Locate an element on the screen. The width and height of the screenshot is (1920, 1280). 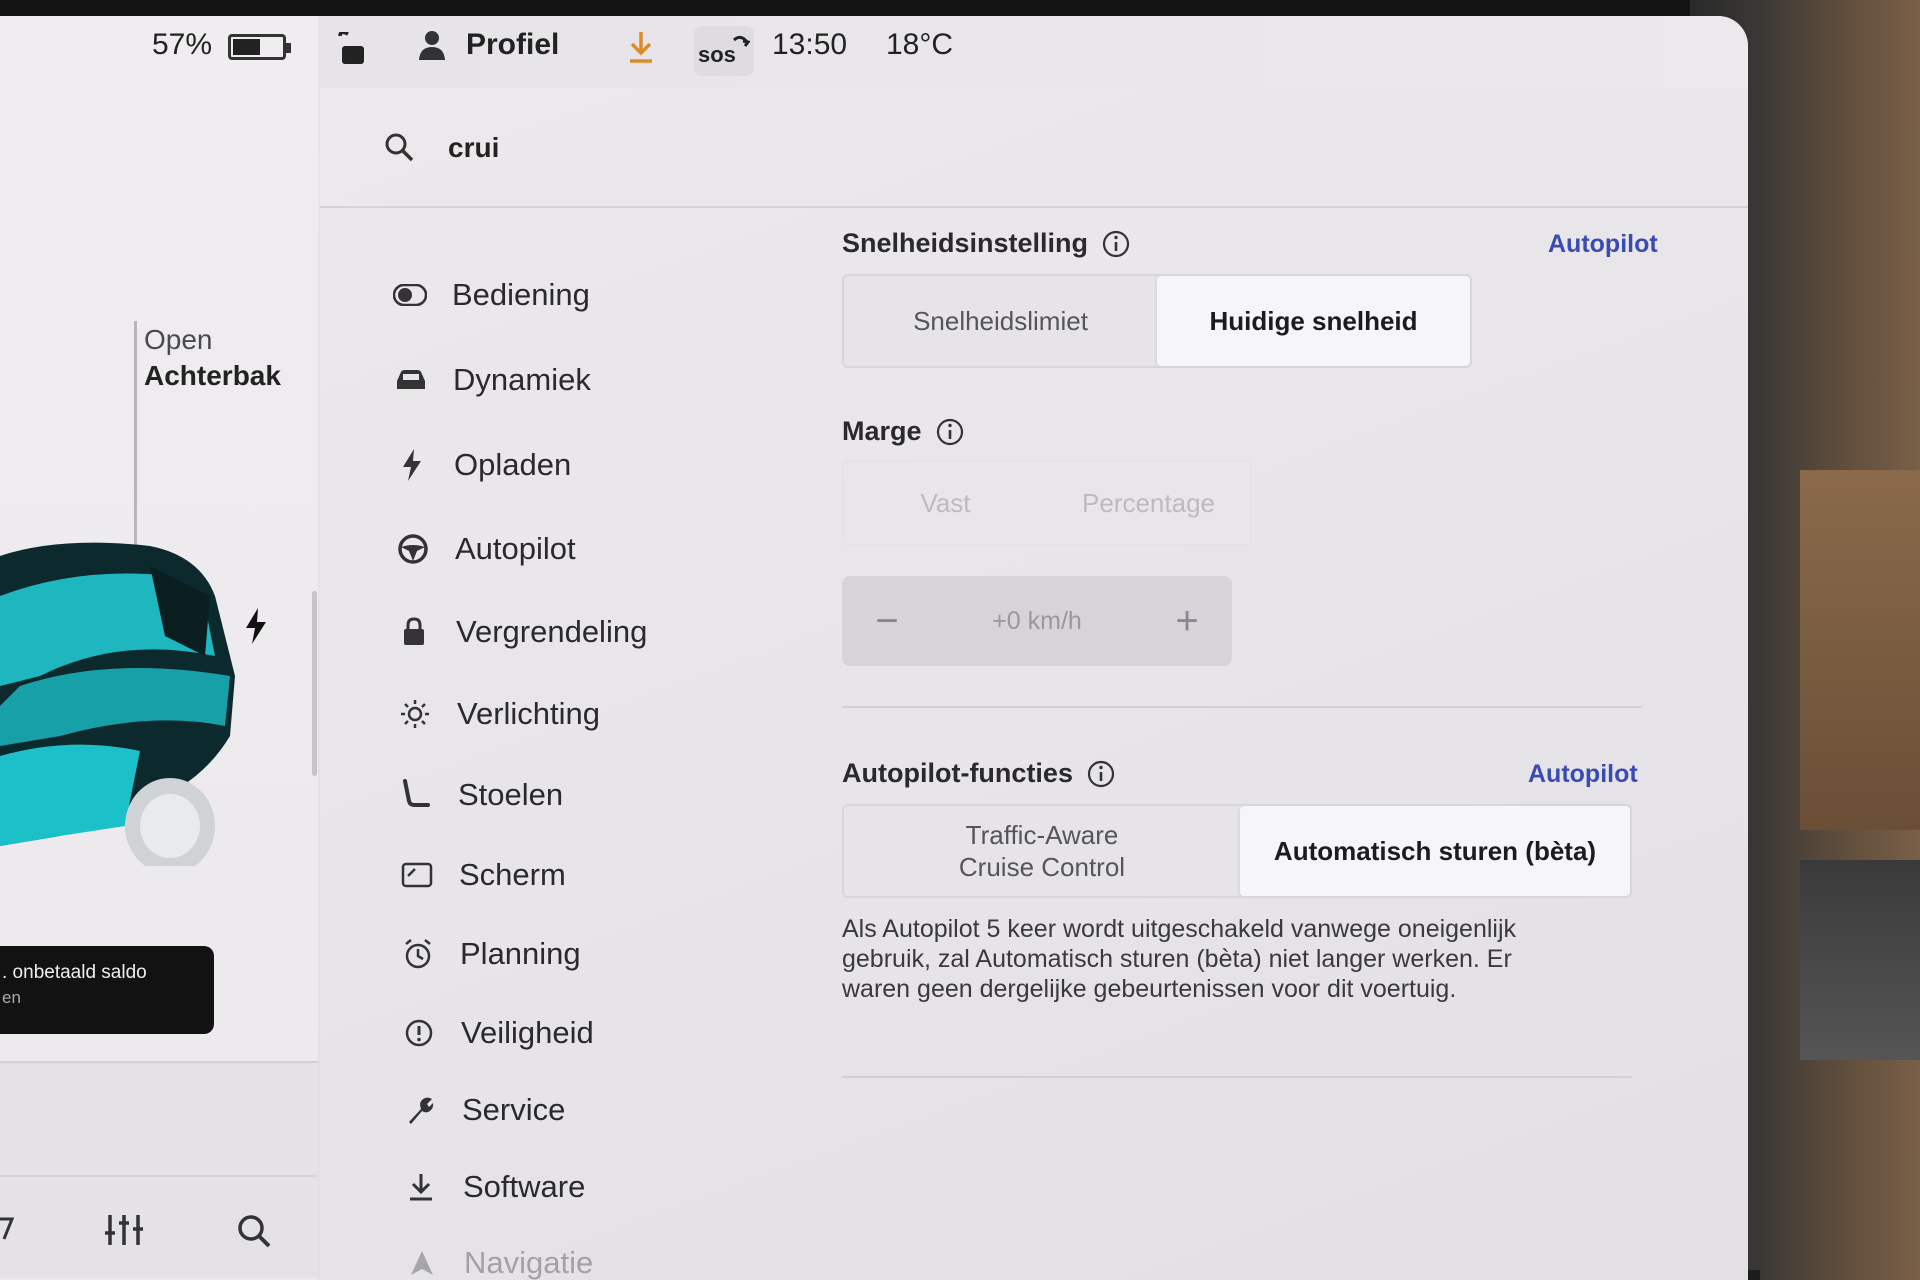
speed-setting-autopilot-link: Autopilot is located at coordinates (1603, 244).